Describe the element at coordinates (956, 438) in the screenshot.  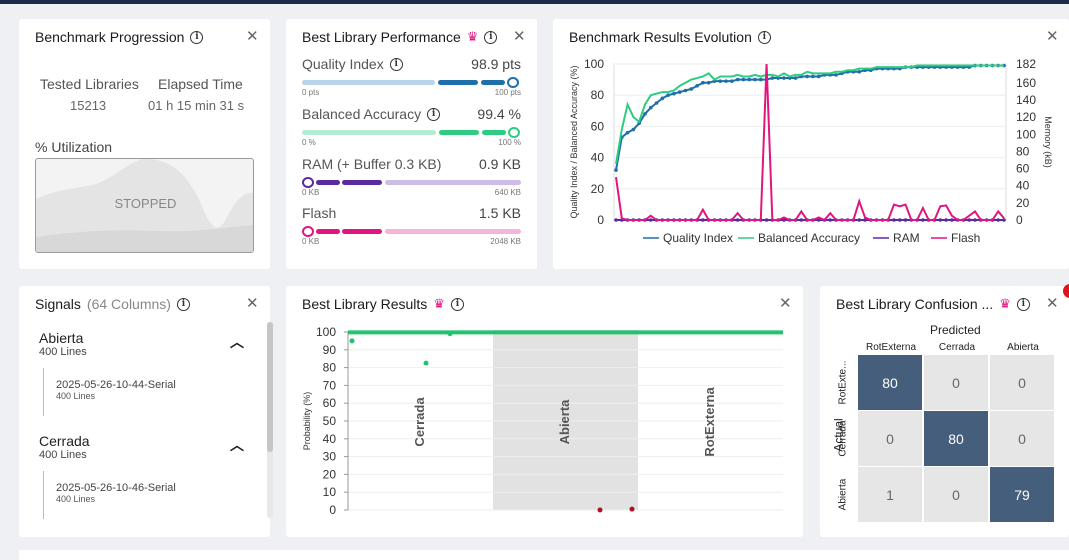
I see `confusion-cell: 80` at that location.